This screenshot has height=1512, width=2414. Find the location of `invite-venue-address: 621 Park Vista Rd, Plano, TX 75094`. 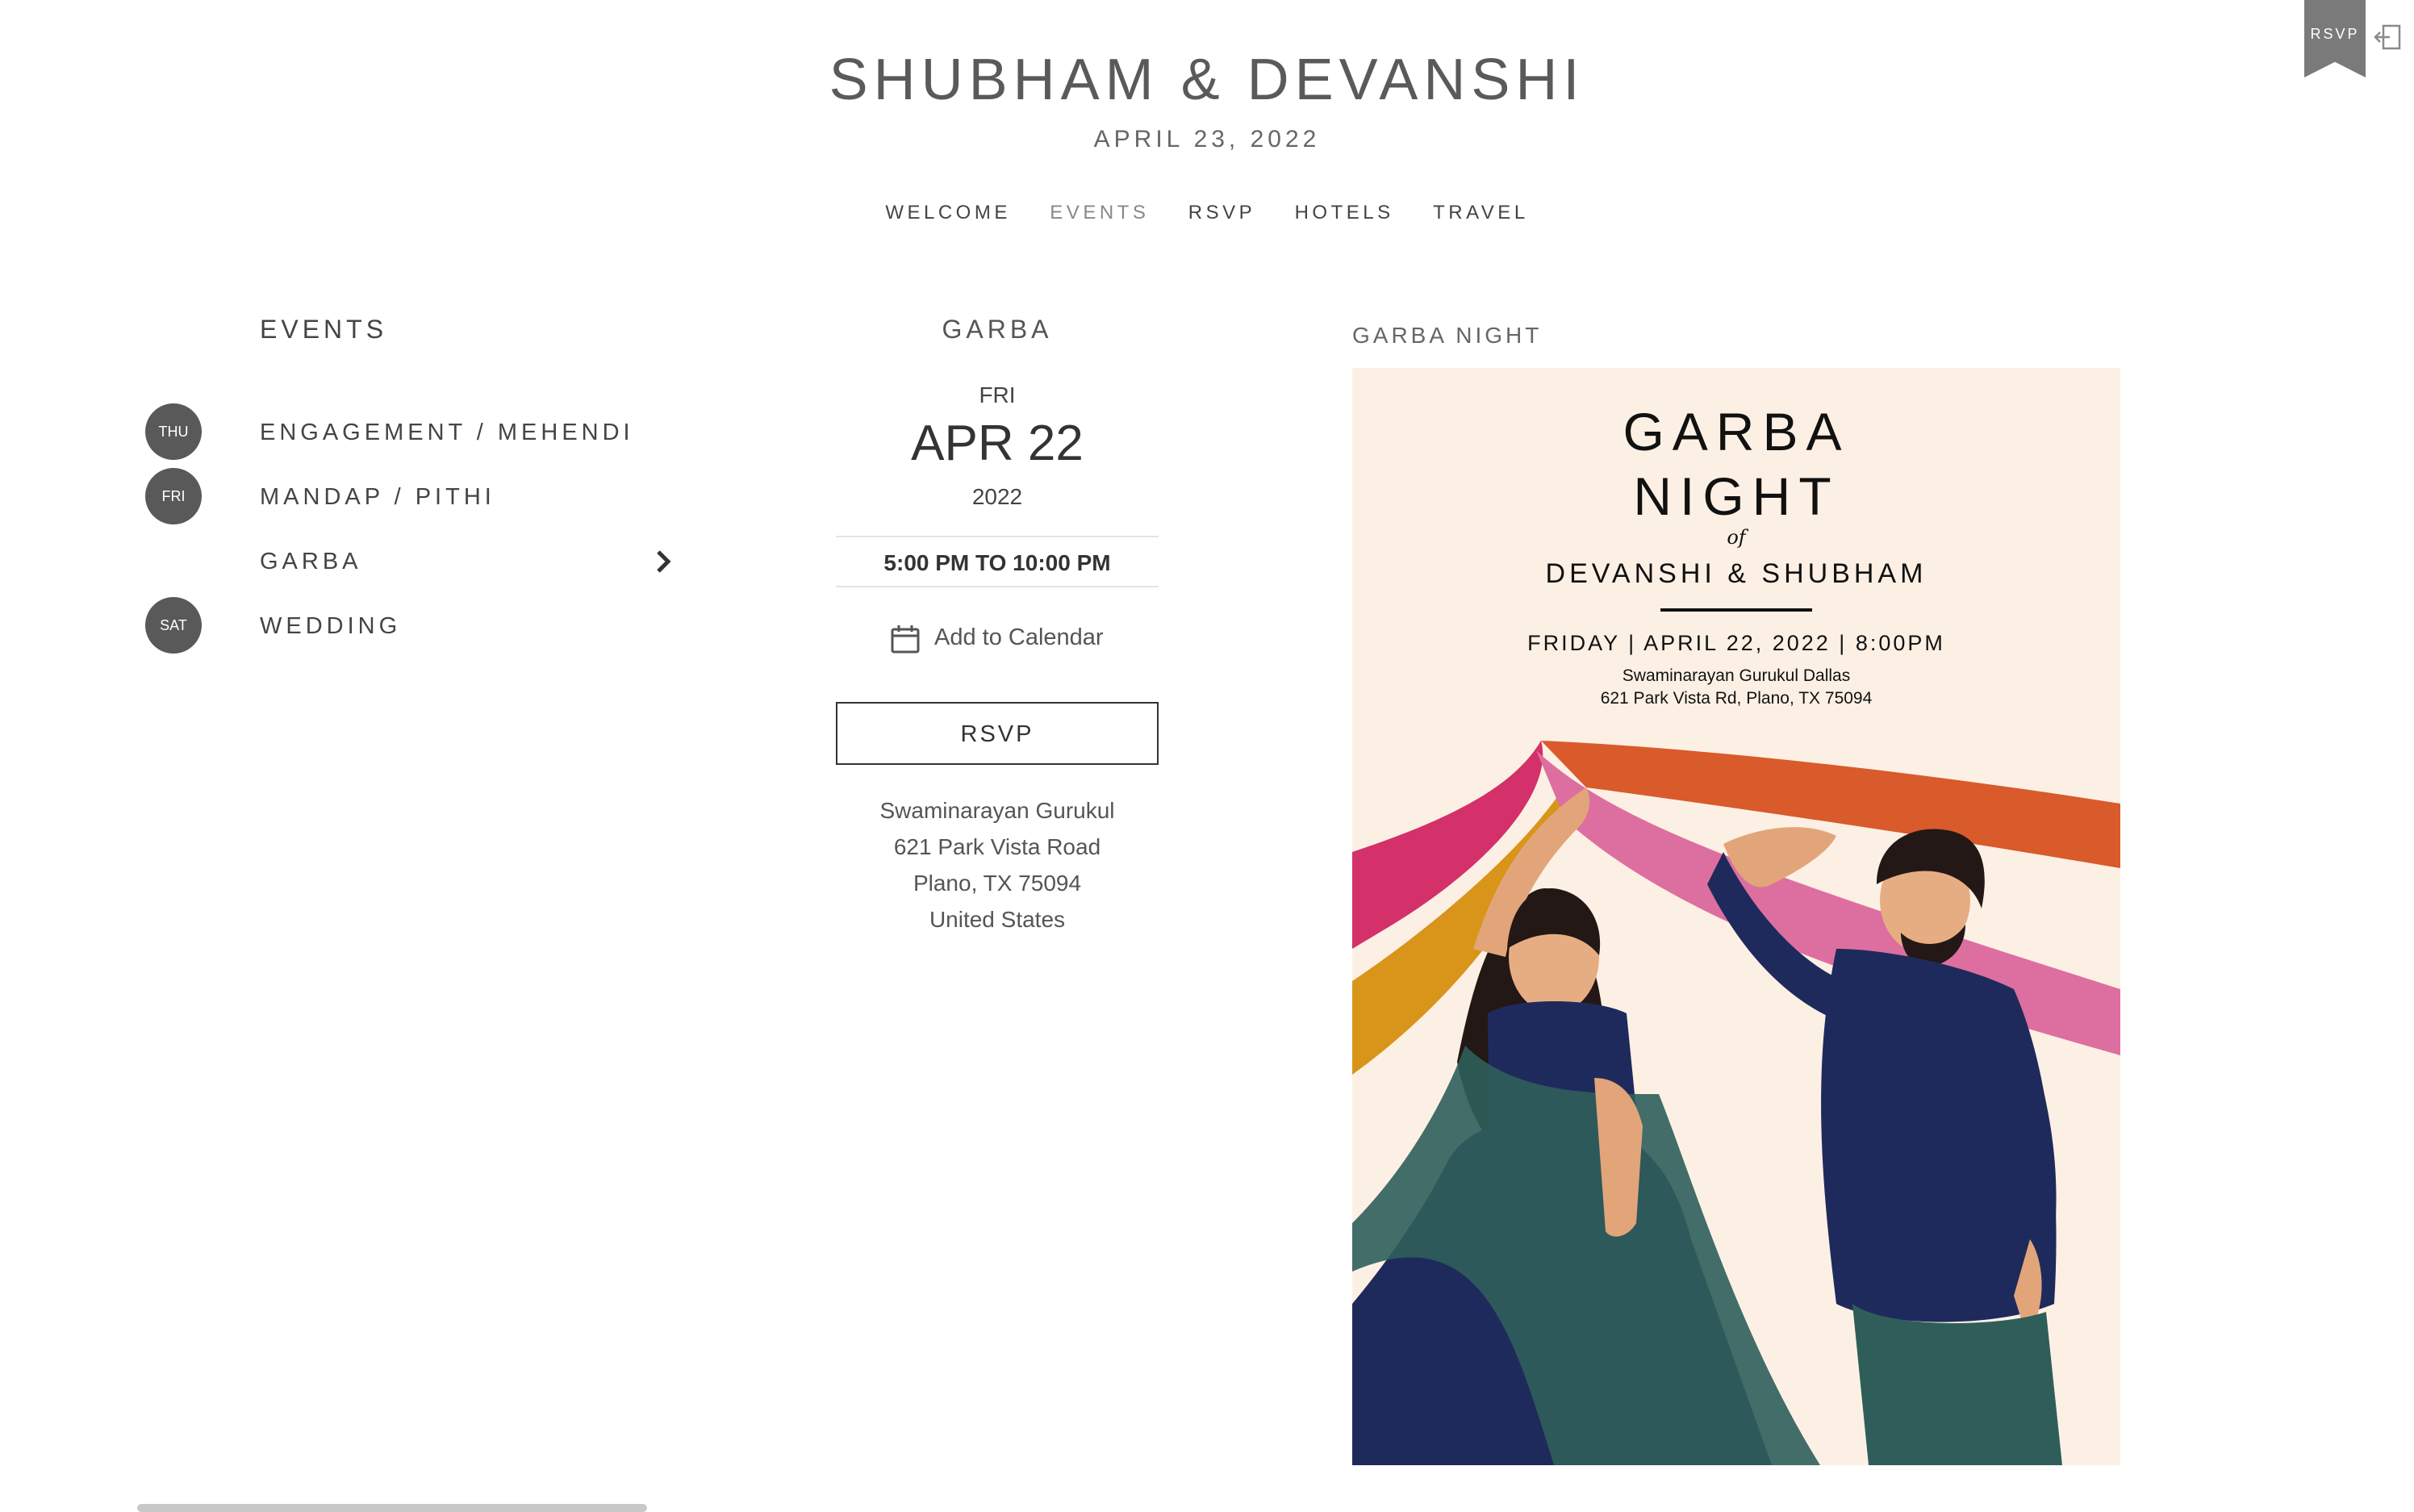

invite-venue-address: 621 Park Vista Rd, Plano, TX 75094 is located at coordinates (1737, 698).